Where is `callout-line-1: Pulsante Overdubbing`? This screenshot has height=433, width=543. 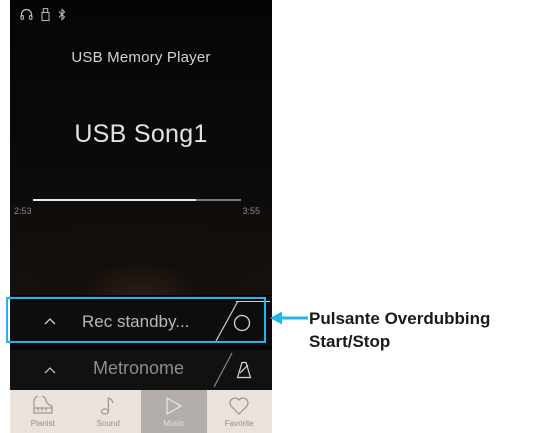
callout-line-1: Pulsante Overdubbing is located at coordinates (400, 318).